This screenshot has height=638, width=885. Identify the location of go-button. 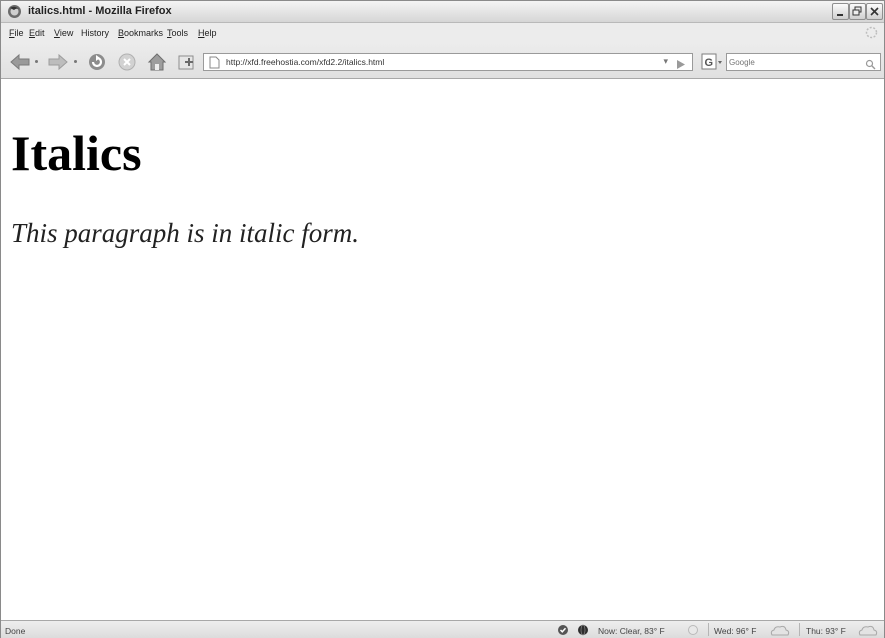
(680, 66).